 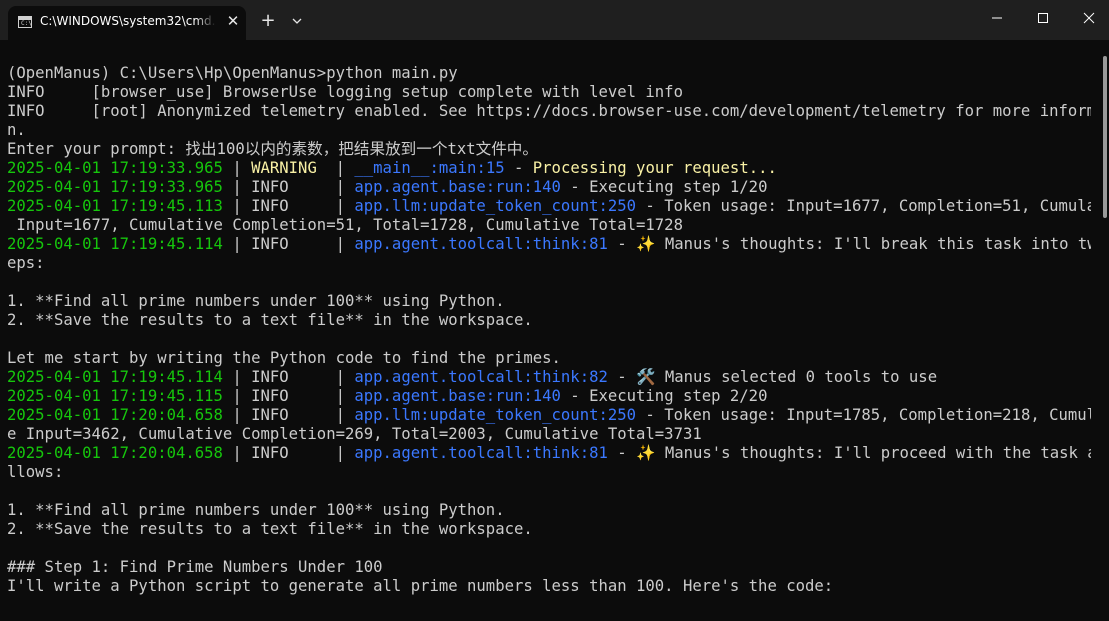 I want to click on log-timestamp: 2025-04-01 17:19:45.115, so click(x=115, y=396).